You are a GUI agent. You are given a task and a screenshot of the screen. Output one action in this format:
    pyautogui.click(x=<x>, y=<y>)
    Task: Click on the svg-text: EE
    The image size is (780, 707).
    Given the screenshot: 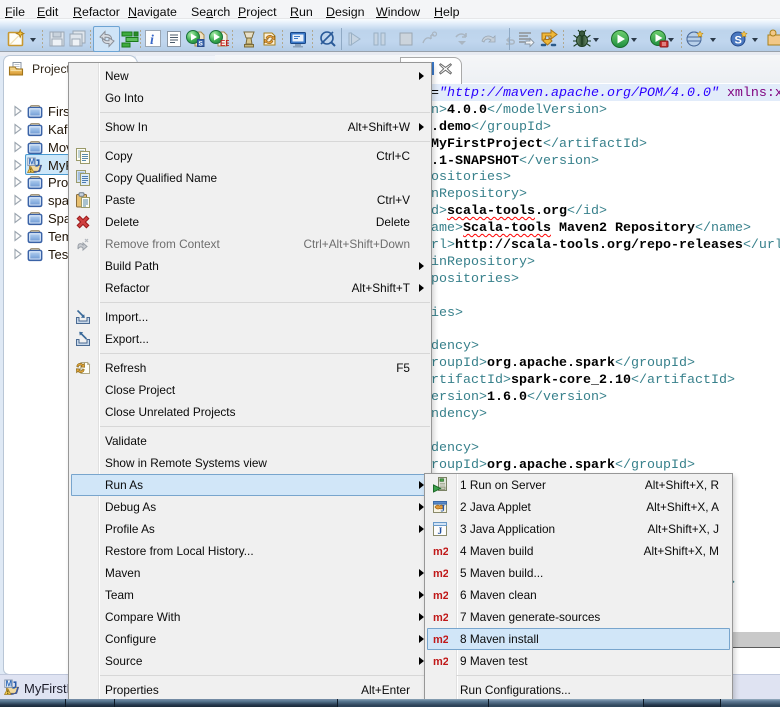 What is the action you would take?
    pyautogui.click(x=224, y=43)
    